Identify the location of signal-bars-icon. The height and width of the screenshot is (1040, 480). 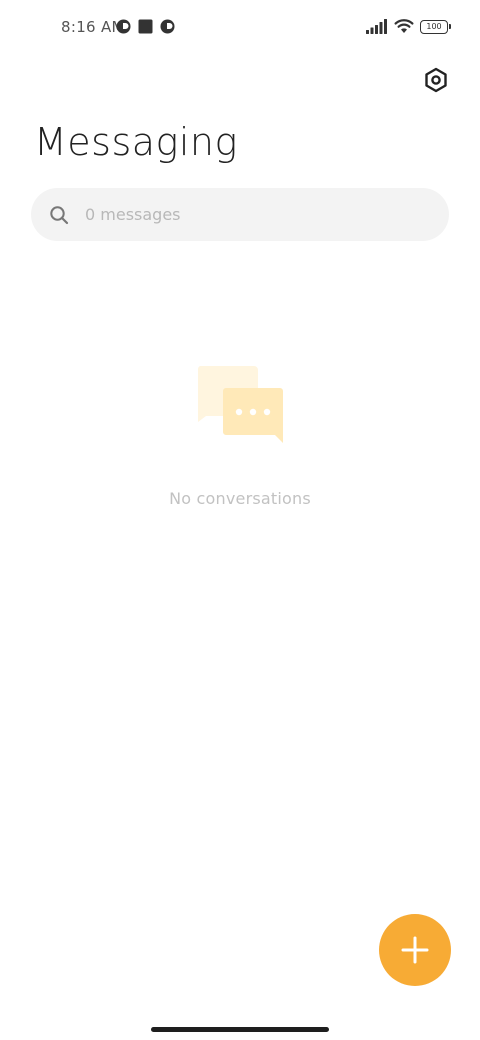
(376, 26).